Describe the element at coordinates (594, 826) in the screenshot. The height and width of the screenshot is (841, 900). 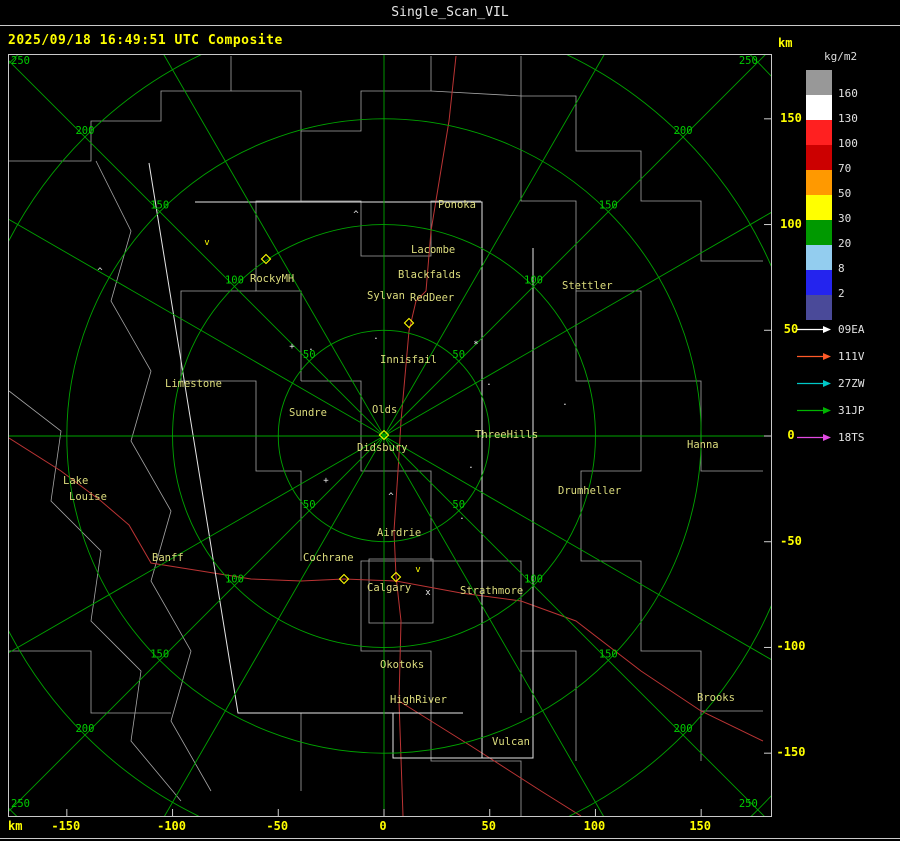
I see `x-axis-label: 100` at that location.